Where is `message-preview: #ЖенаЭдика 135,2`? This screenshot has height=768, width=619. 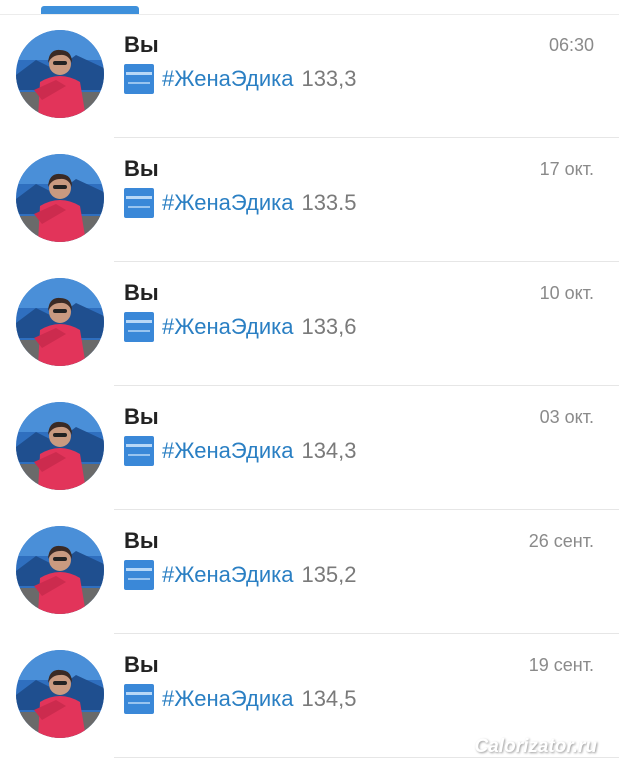
message-preview: #ЖенаЭдика 135,2 is located at coordinates (240, 575).